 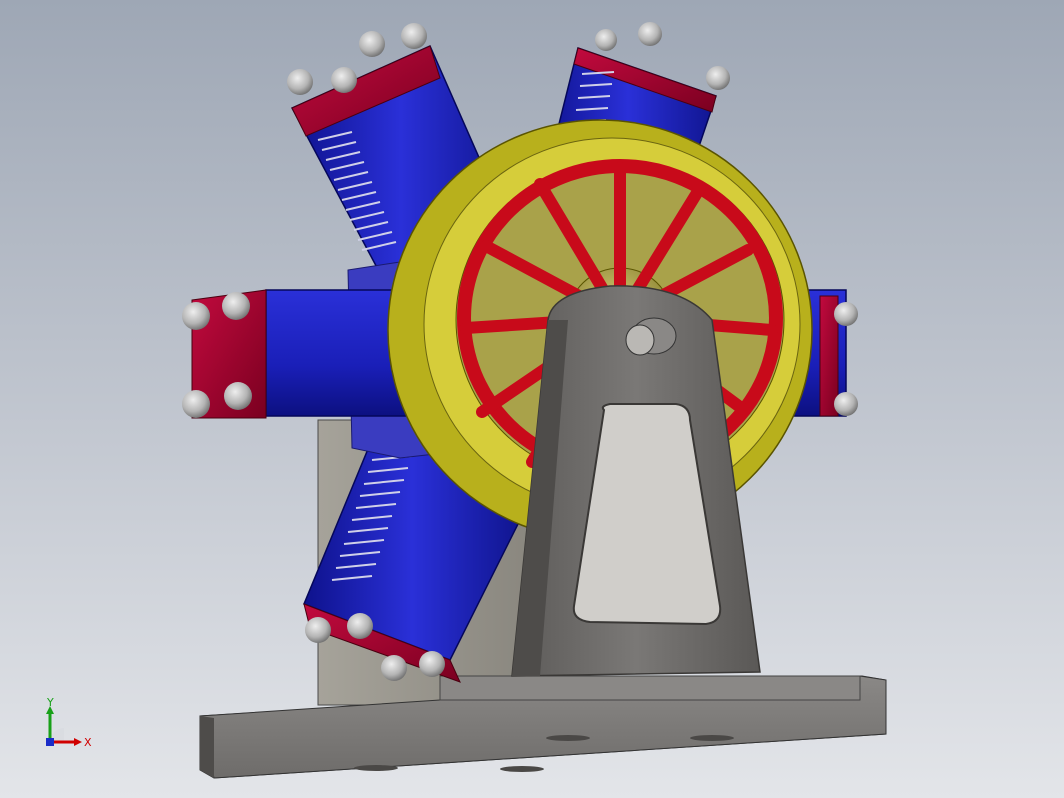 What do you see at coordinates (88, 742) in the screenshot?
I see `x-axis-label: X` at bounding box center [88, 742].